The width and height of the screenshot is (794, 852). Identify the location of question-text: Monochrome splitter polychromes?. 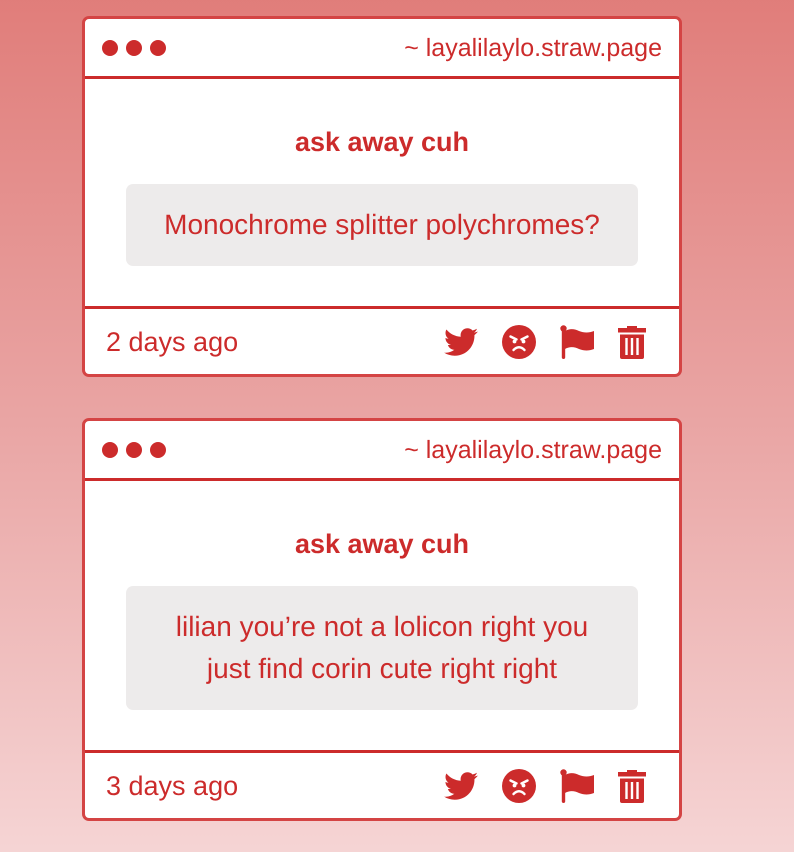
(382, 224).